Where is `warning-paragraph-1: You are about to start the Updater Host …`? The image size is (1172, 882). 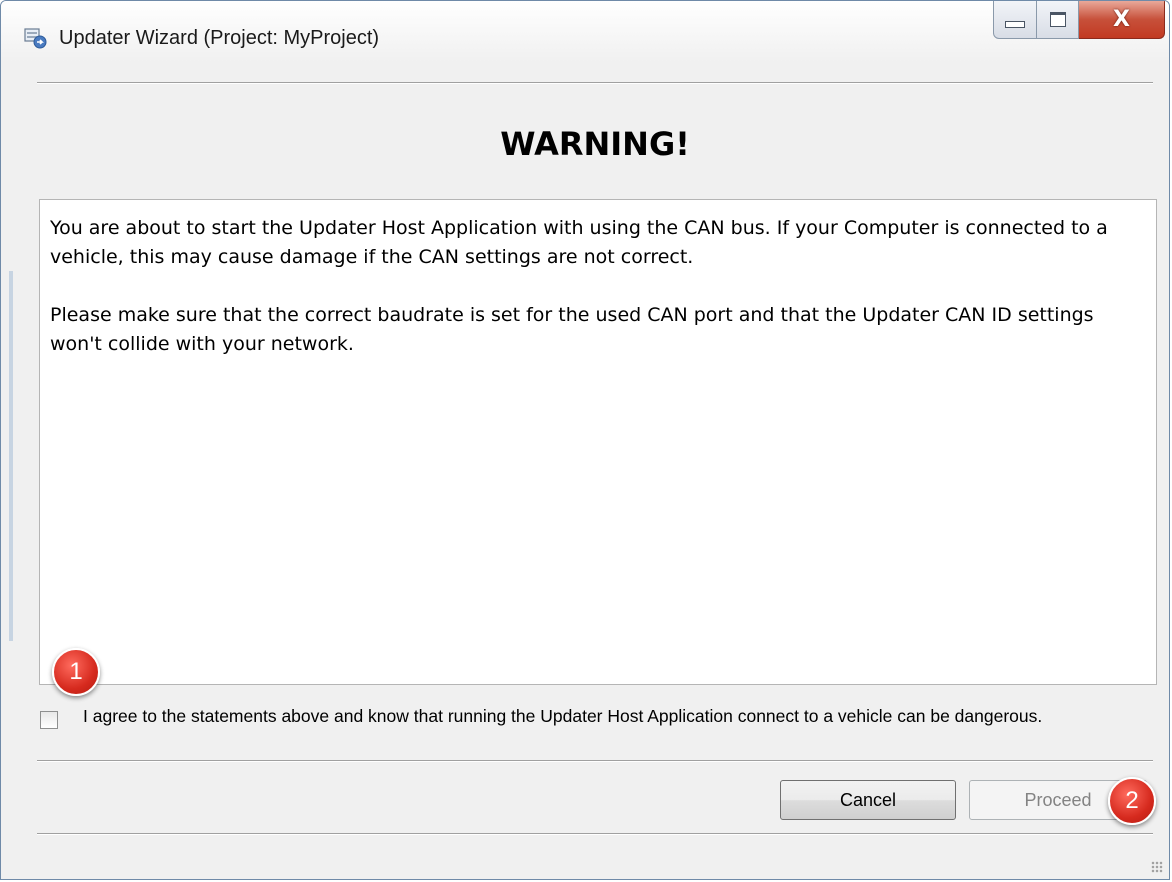
warning-paragraph-1: You are about to start the Updater Host … is located at coordinates (579, 242).